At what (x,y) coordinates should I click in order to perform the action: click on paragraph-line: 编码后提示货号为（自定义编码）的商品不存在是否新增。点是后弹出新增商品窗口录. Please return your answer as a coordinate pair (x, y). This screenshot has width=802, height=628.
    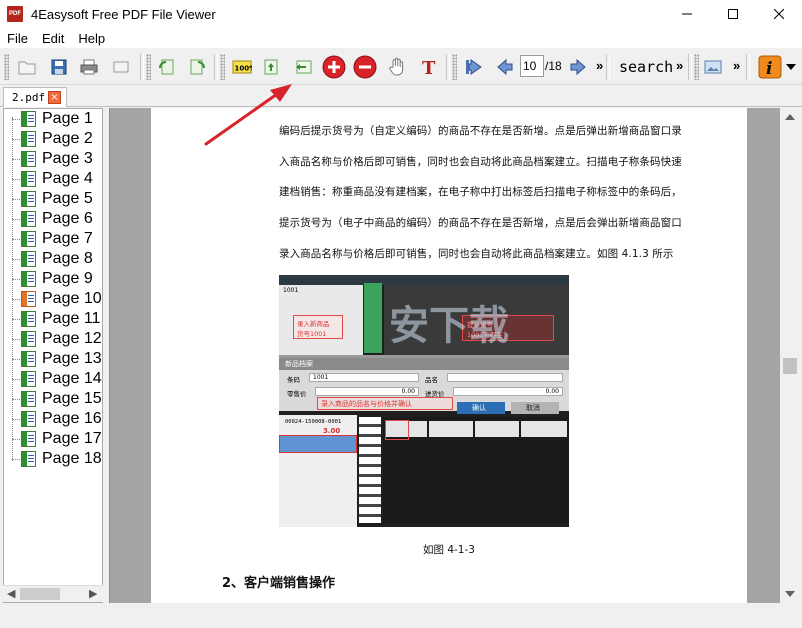
    Looking at the image, I should click on (480, 130).